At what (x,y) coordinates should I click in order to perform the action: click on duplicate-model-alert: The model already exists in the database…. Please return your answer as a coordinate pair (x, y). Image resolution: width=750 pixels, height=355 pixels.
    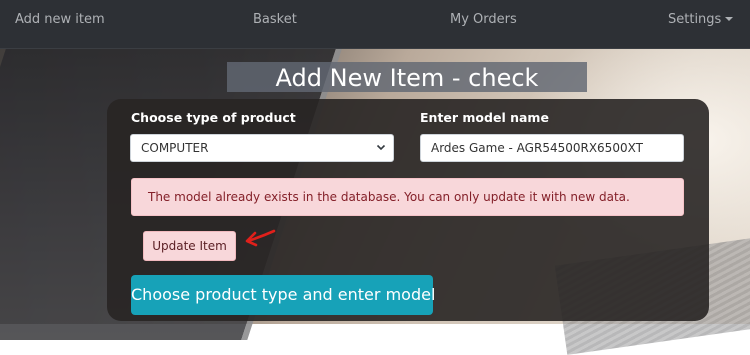
    Looking at the image, I should click on (407, 197).